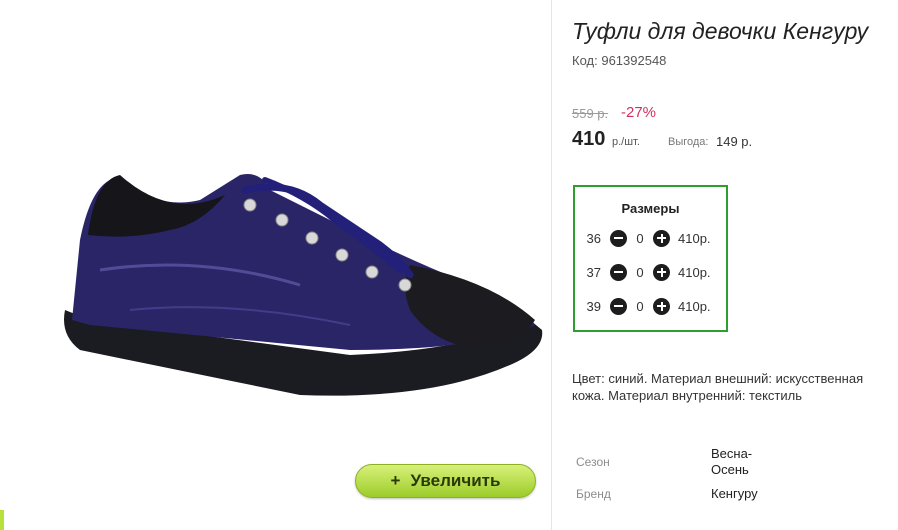 Image resolution: width=898 pixels, height=530 pixels. I want to click on savings-value: 149 р., so click(734, 141).